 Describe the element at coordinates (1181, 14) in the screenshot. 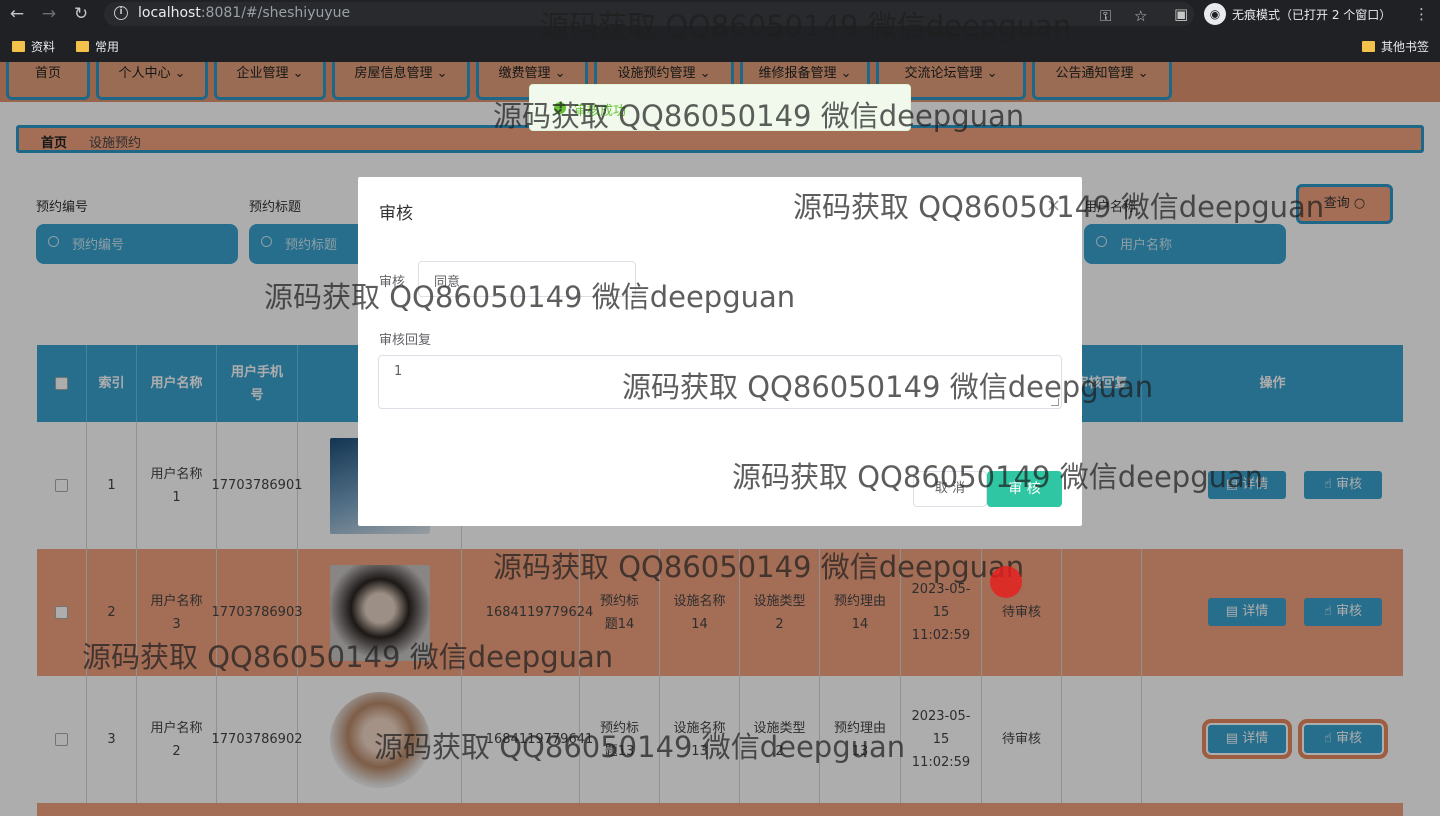

I see `sidepanel-icon: ▣` at that location.